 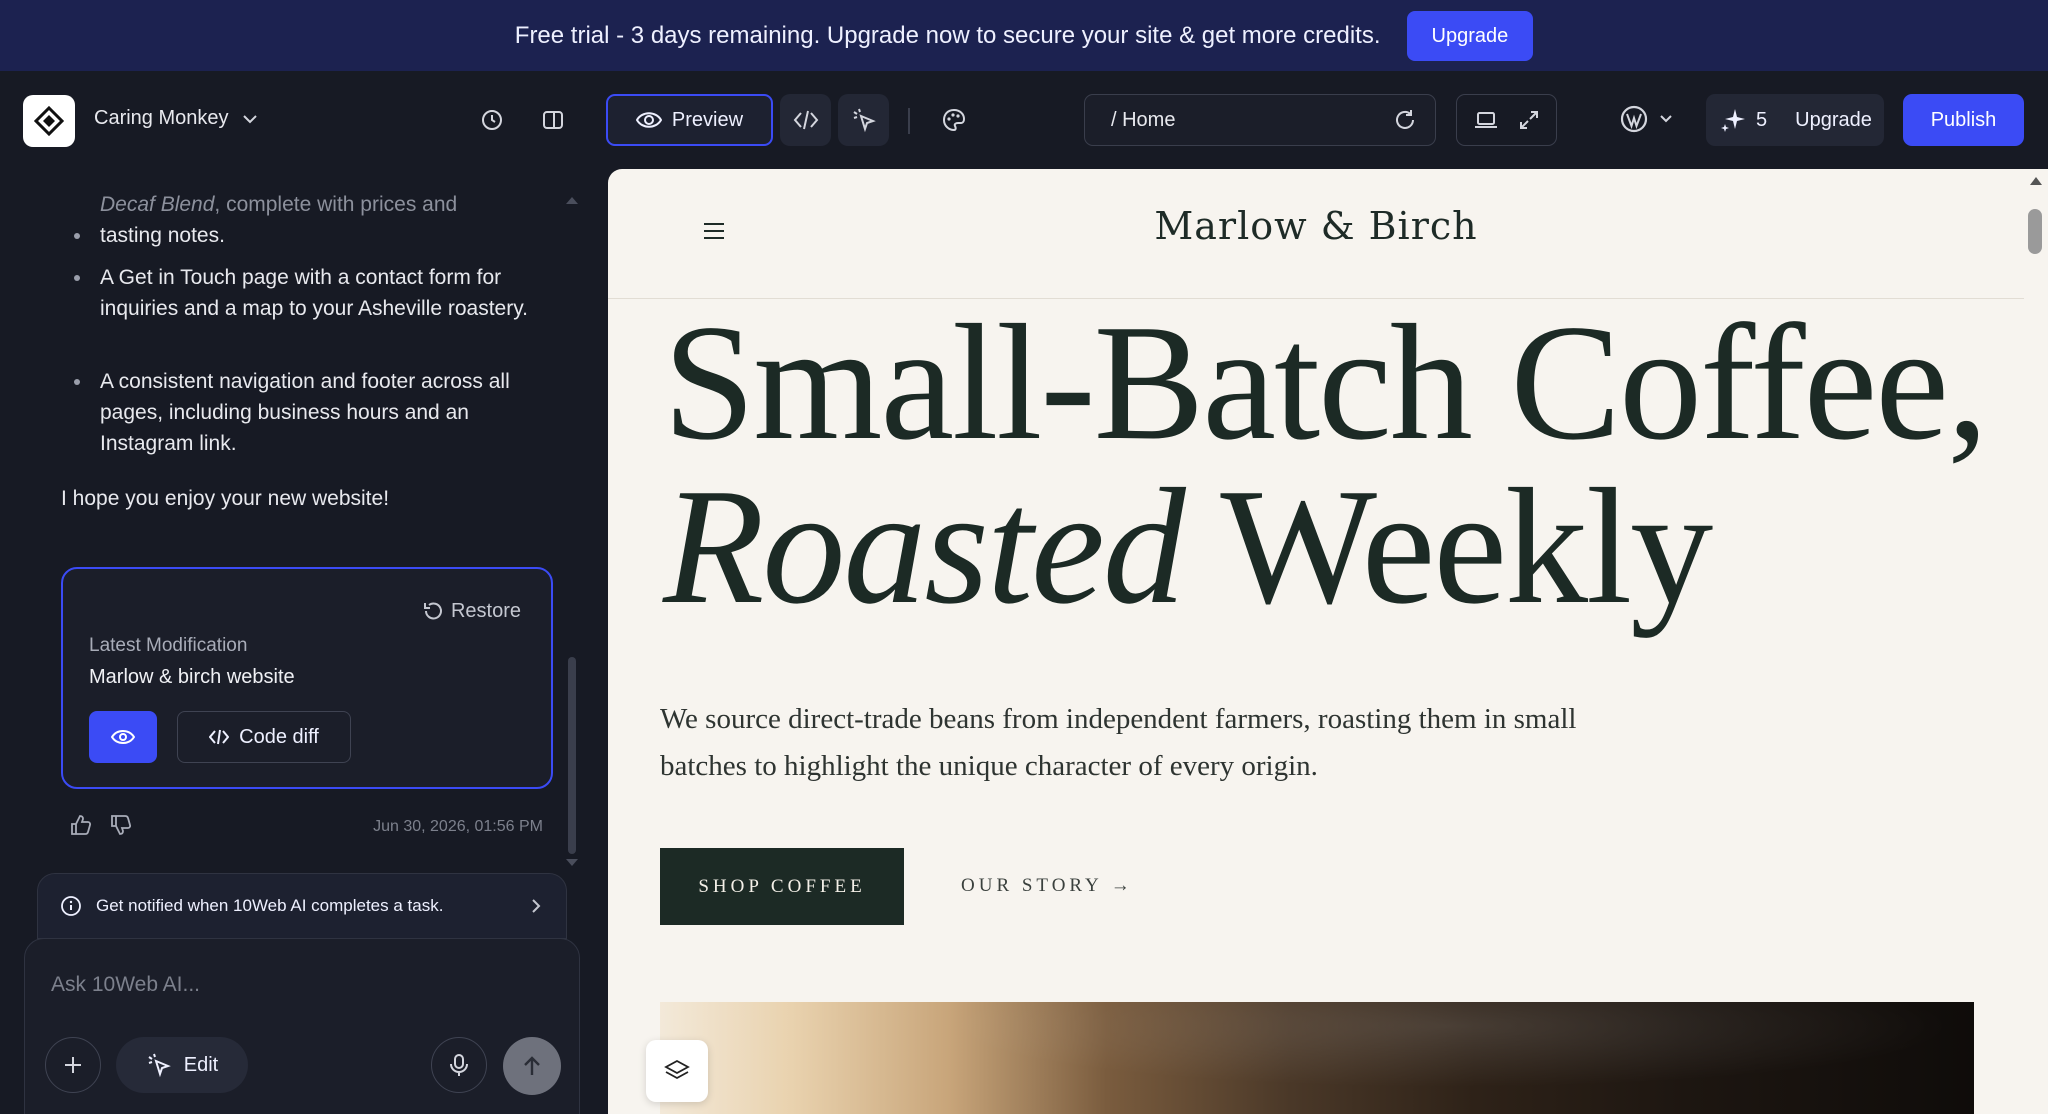 What do you see at coordinates (279, 736) in the screenshot?
I see `code-diff-label: Code diff` at bounding box center [279, 736].